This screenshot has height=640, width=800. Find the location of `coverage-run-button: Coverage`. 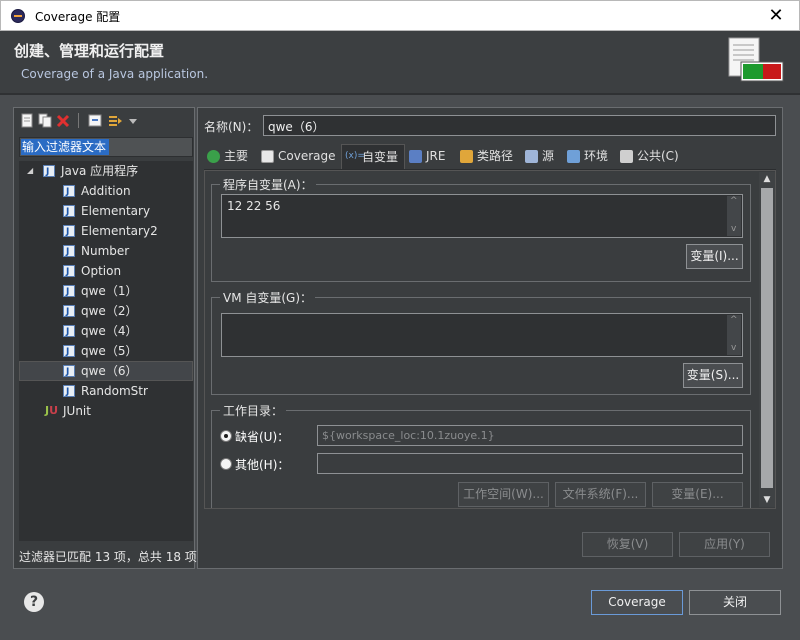

coverage-run-button: Coverage is located at coordinates (637, 602).